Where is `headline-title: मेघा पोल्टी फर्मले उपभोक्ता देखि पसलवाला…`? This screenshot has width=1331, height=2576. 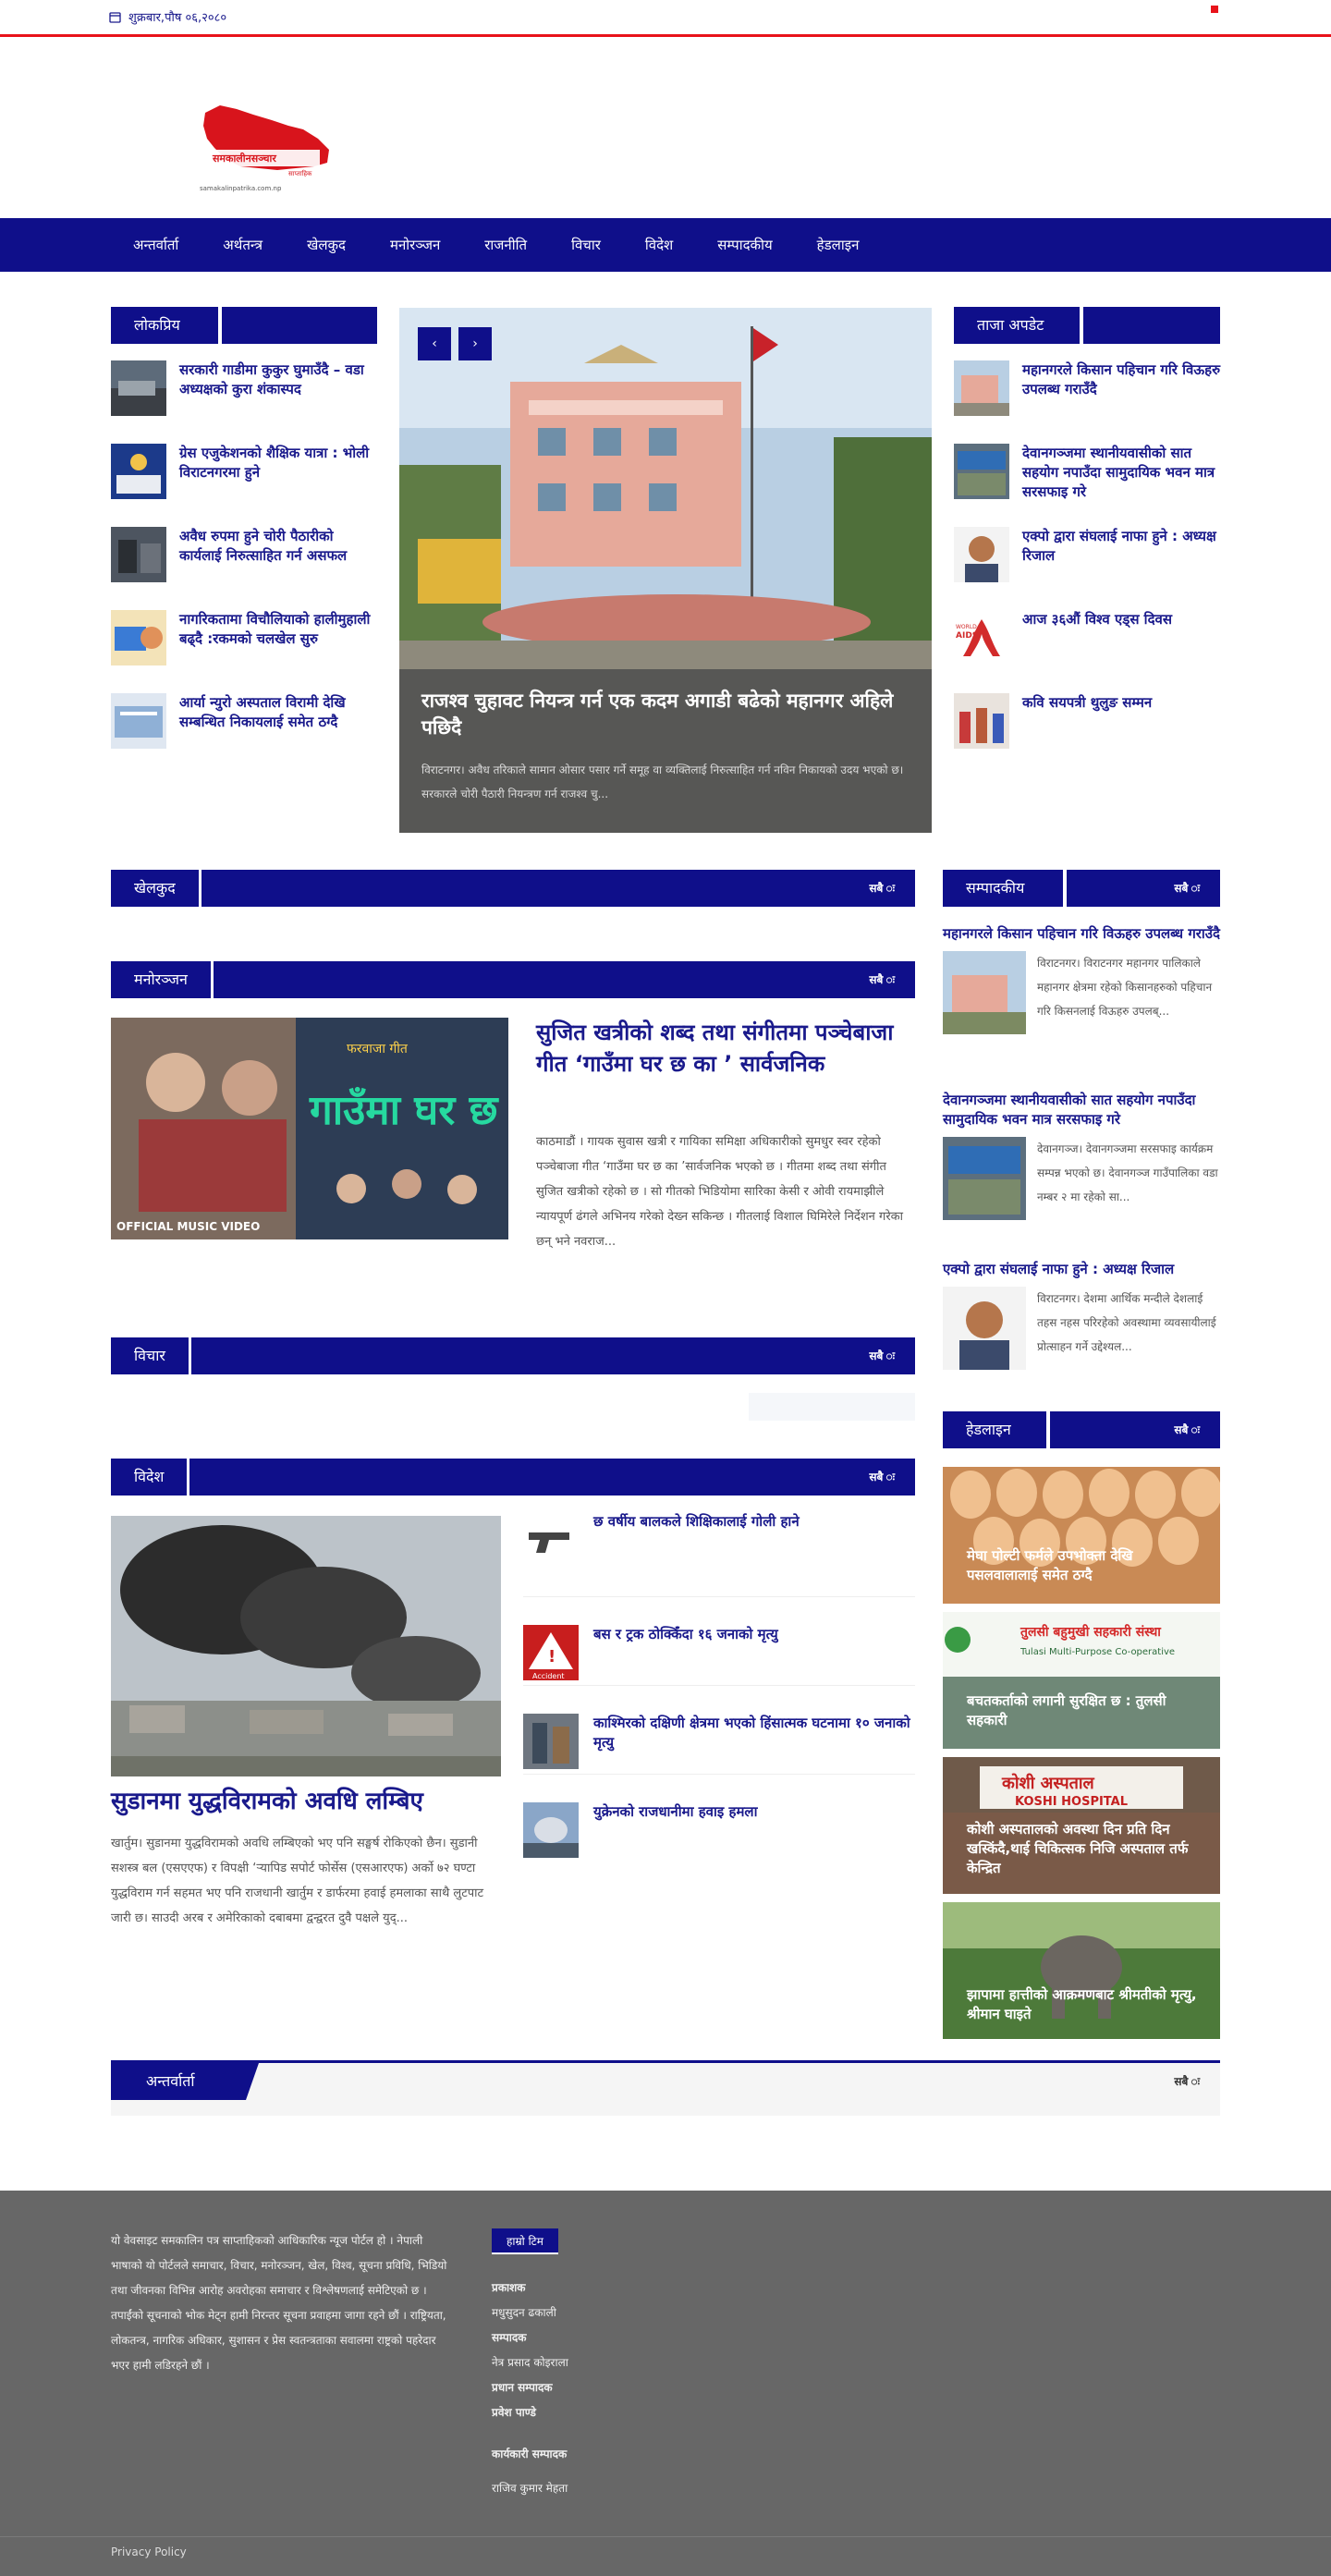 headline-title: मेघा पोल्टी फर्मले उपभोक्ता देखि पसलवाला… is located at coordinates (1082, 1565).